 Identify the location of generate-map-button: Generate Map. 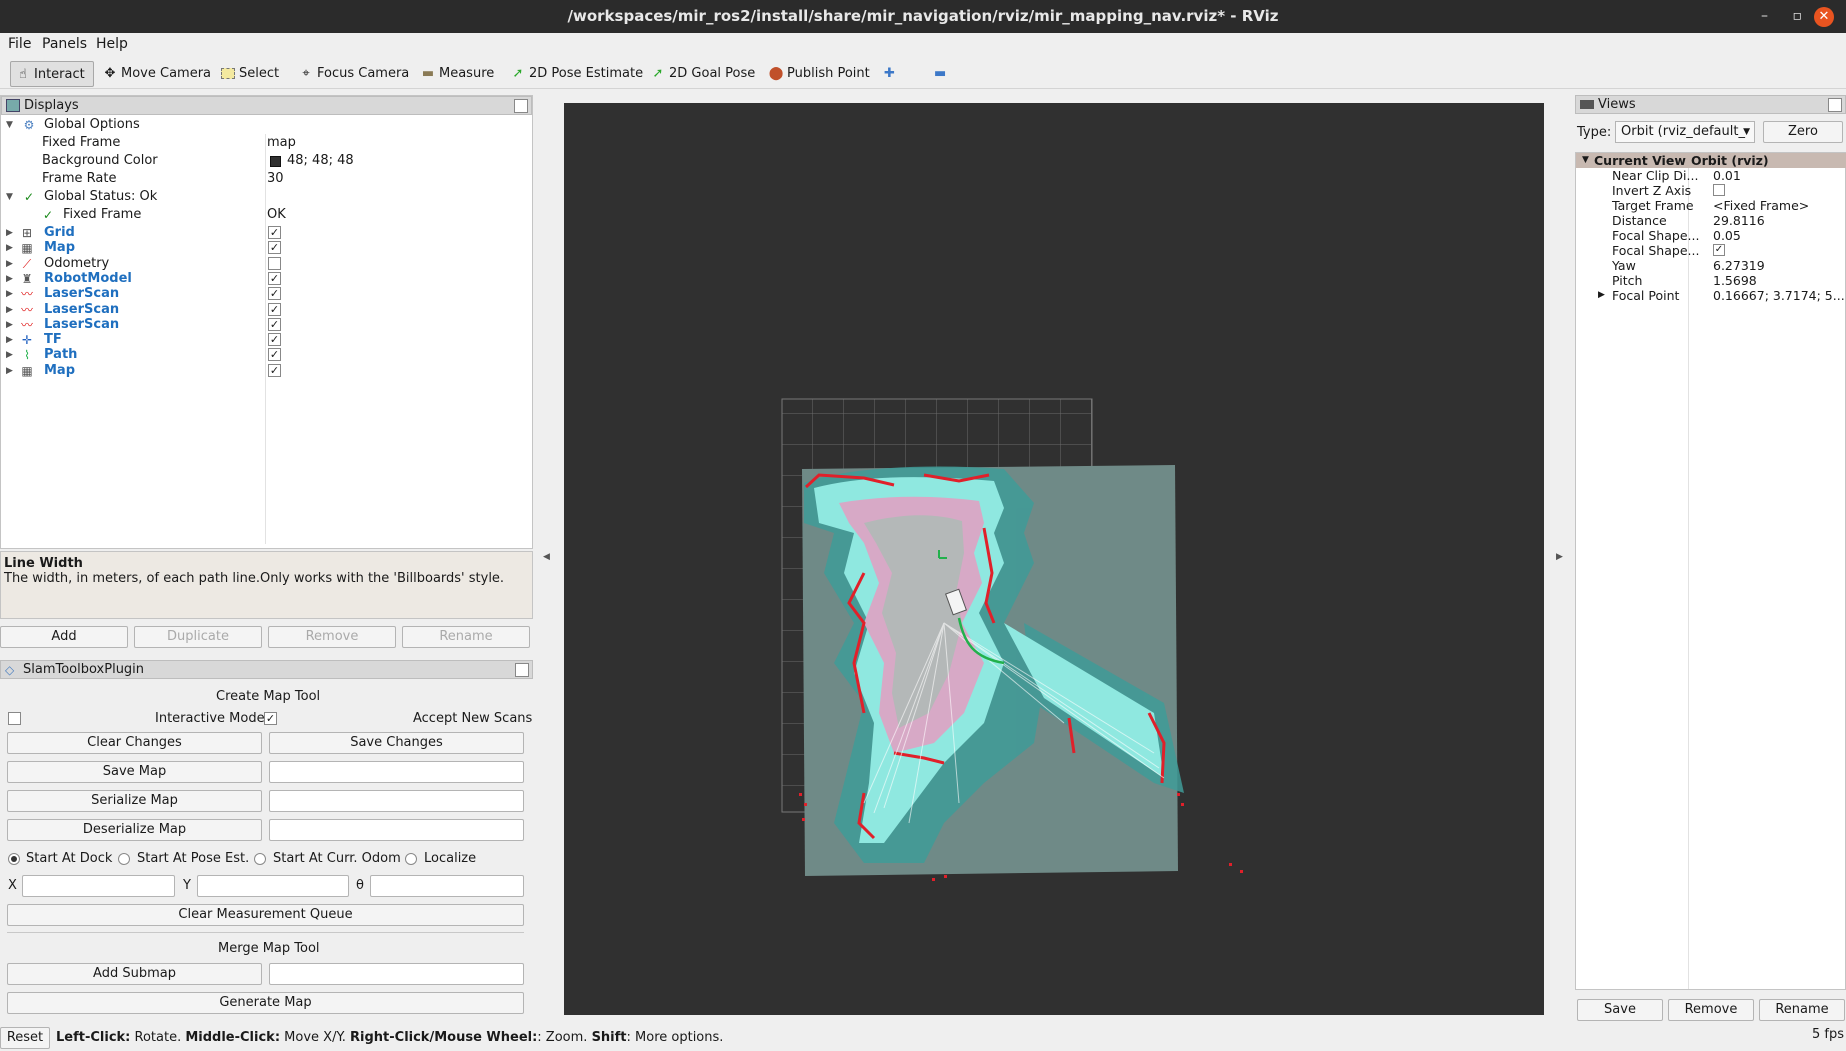
(265, 1003).